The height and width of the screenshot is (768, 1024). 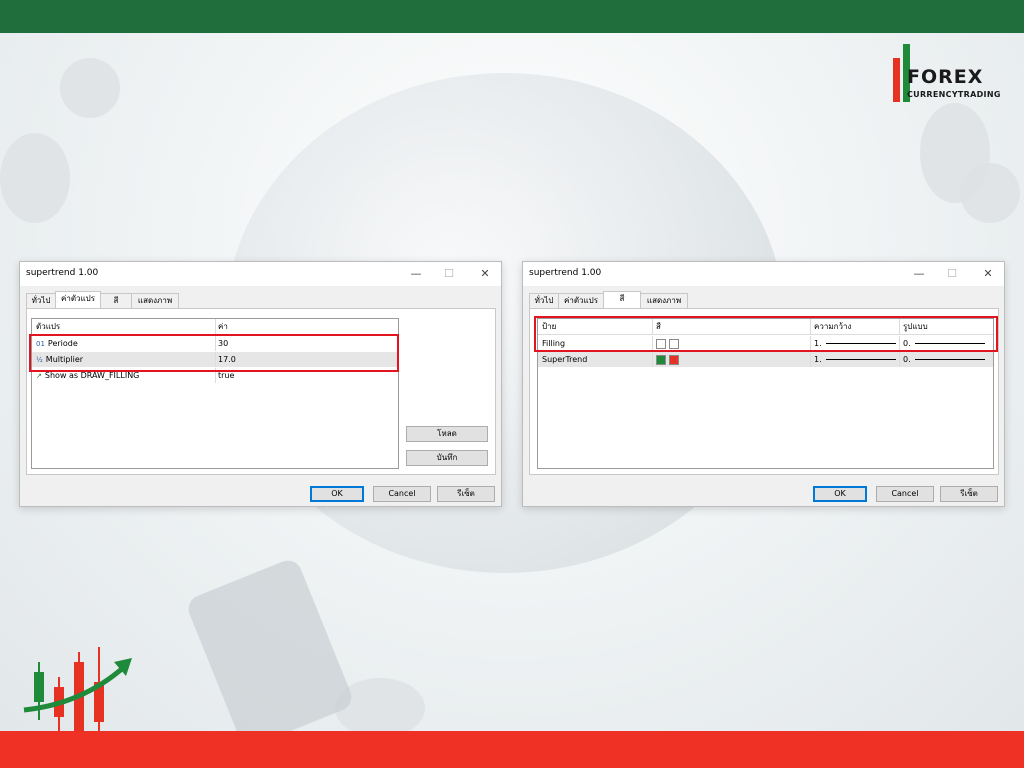 I want to click on style-value: 0., so click(x=907, y=359).